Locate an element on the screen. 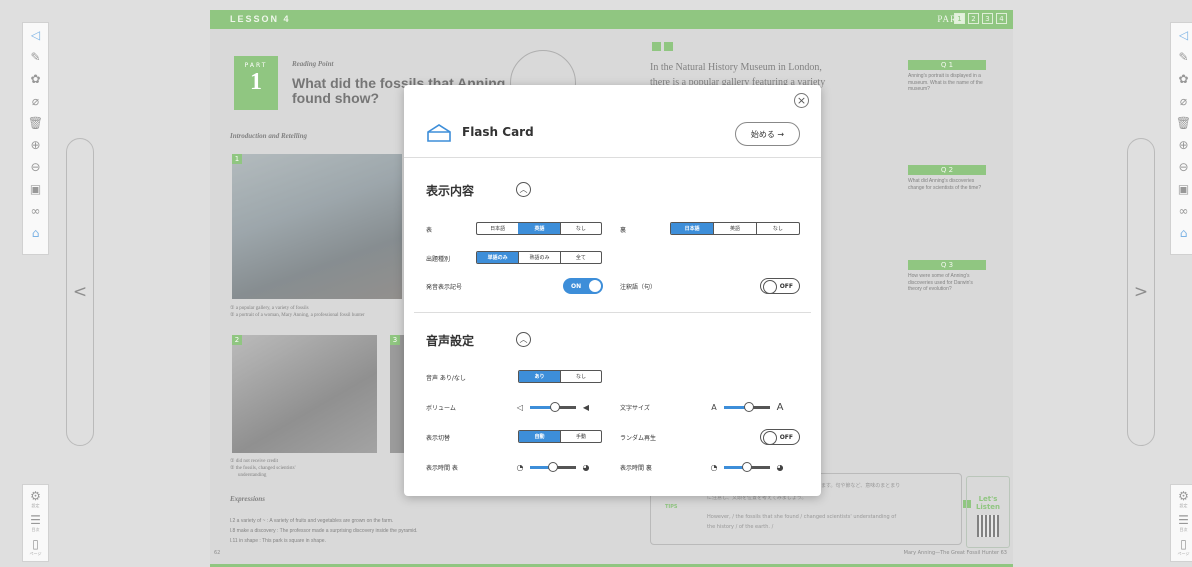 This screenshot has height=567, width=1192. front-option-english: 英語 is located at coordinates (539, 228).